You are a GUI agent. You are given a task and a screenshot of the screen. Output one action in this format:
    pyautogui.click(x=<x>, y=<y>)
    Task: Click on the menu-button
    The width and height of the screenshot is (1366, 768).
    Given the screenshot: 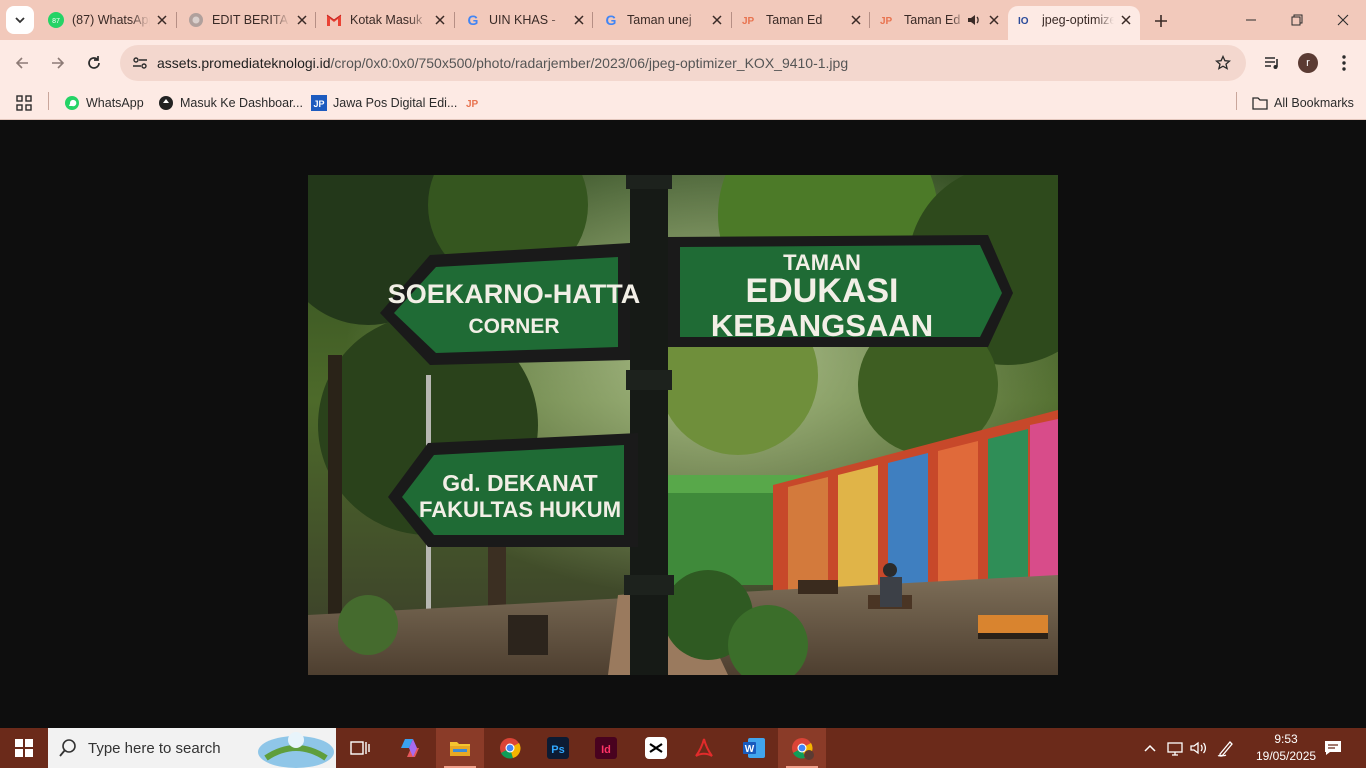 What is the action you would take?
    pyautogui.click(x=1344, y=63)
    